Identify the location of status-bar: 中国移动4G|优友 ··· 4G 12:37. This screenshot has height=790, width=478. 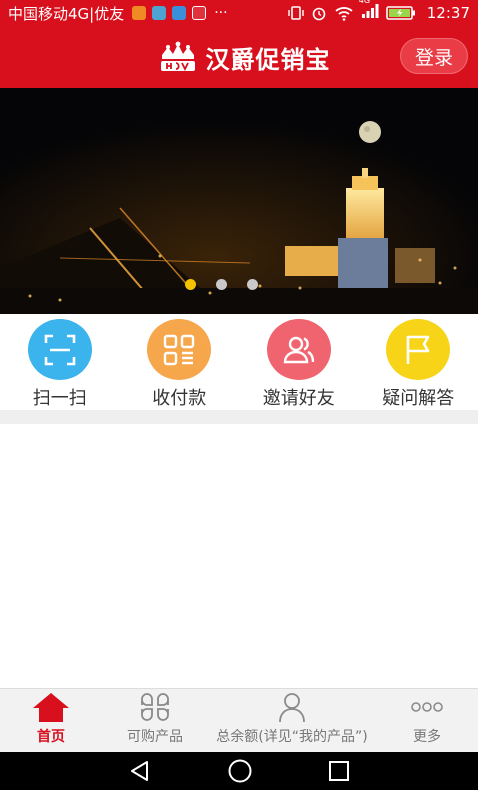
(239, 13).